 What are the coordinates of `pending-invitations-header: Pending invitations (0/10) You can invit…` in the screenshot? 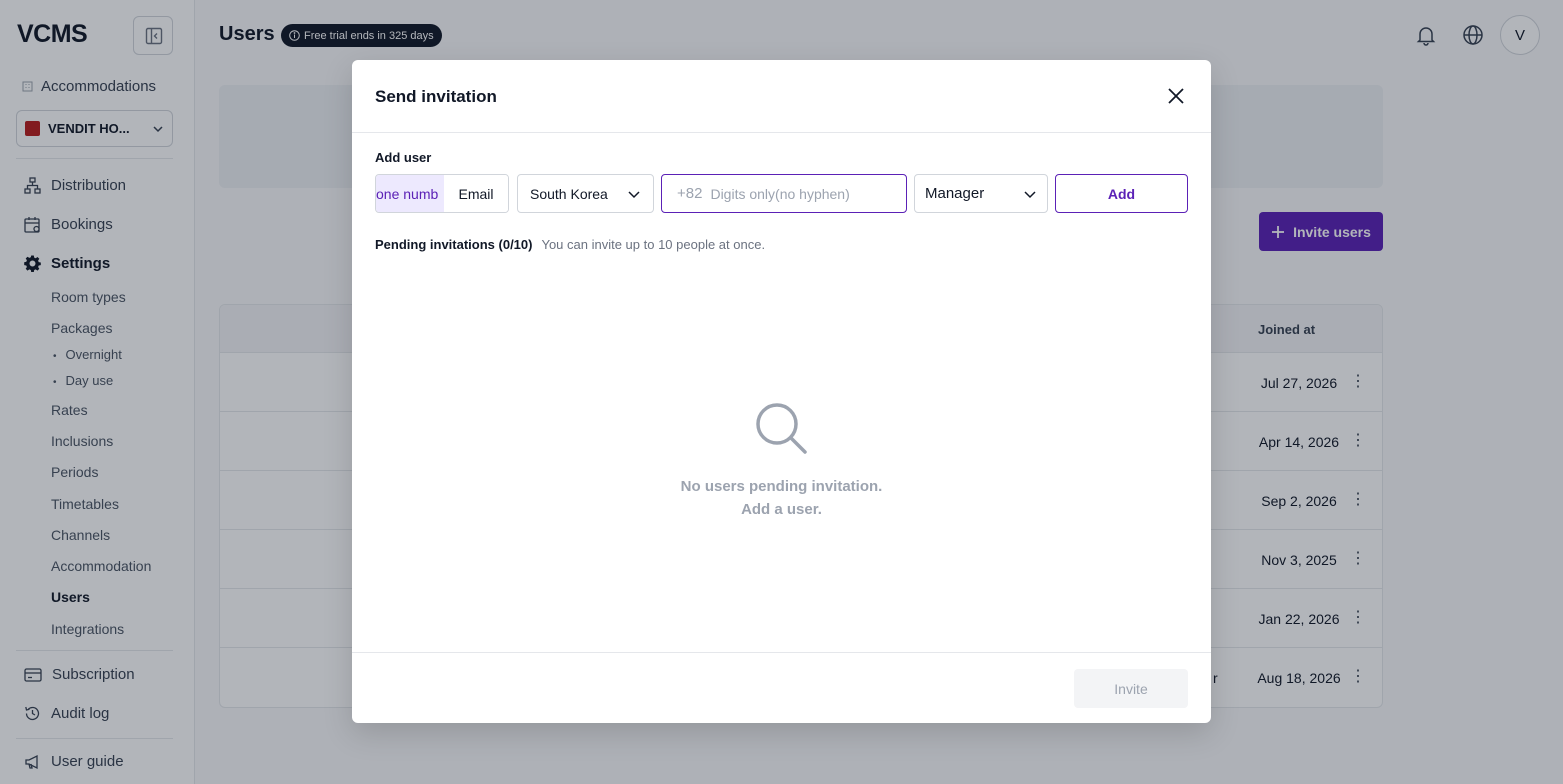 It's located at (570, 244).